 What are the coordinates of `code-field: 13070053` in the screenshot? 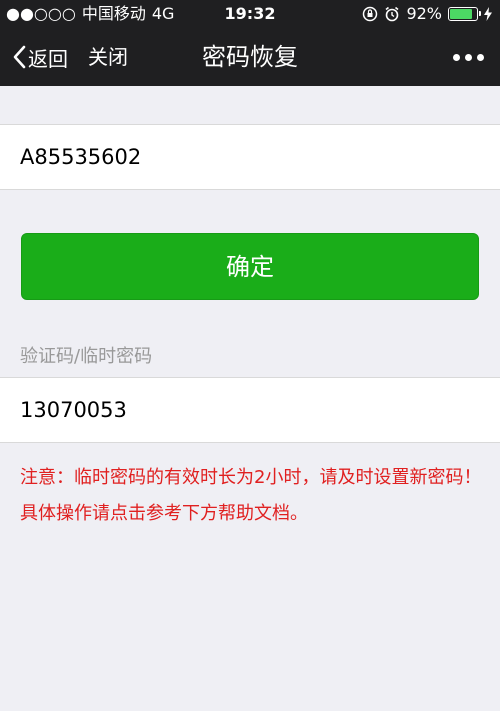 It's located at (250, 410).